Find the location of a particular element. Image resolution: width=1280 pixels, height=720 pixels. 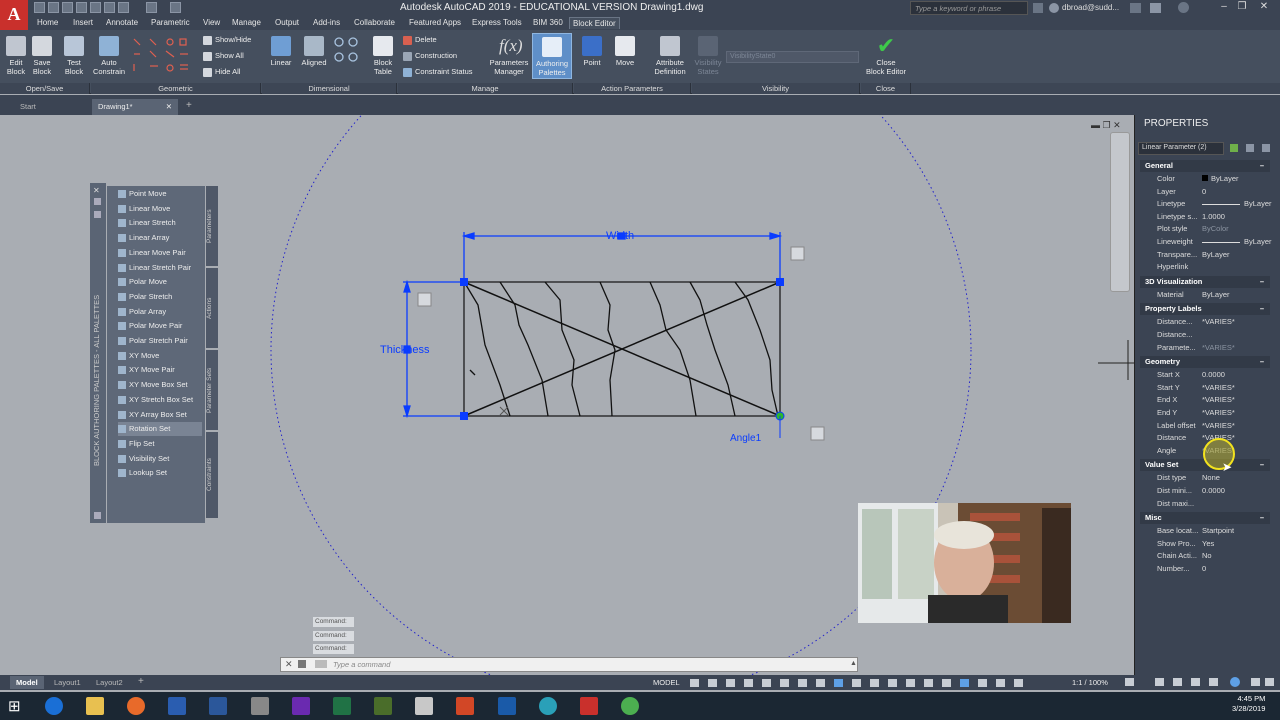

tab-output: Output is located at coordinates (287, 23).